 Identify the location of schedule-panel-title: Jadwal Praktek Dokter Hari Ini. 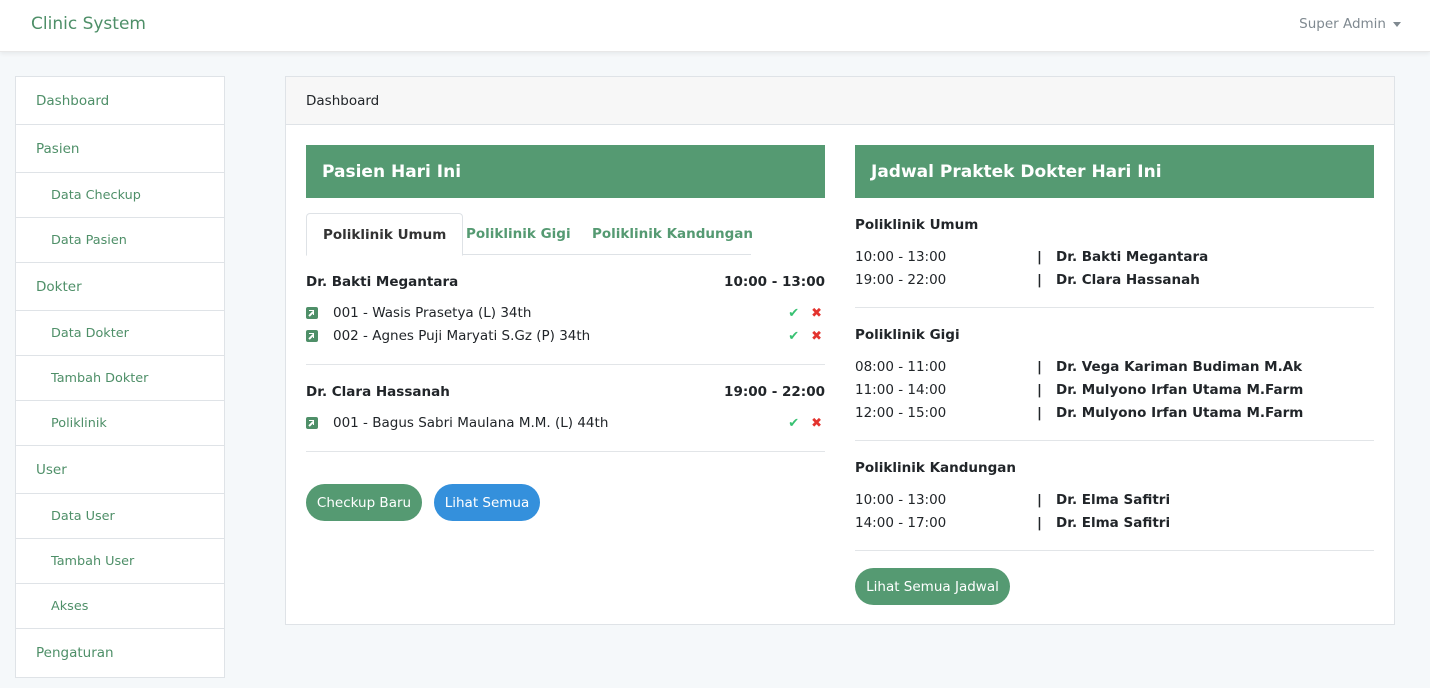
(1114, 171).